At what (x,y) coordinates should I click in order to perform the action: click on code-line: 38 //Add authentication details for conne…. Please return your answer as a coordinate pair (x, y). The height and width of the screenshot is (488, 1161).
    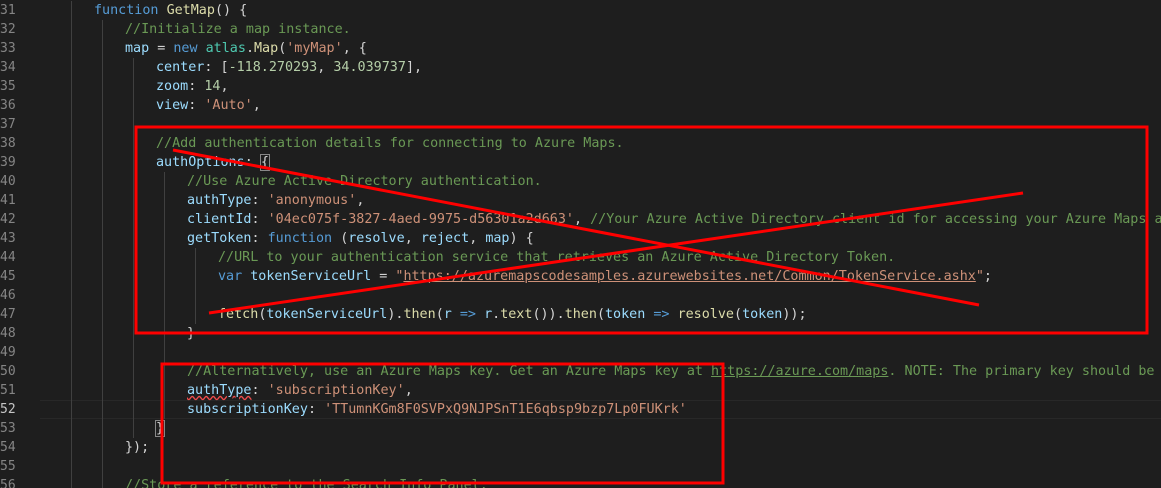
    Looking at the image, I should click on (580, 143).